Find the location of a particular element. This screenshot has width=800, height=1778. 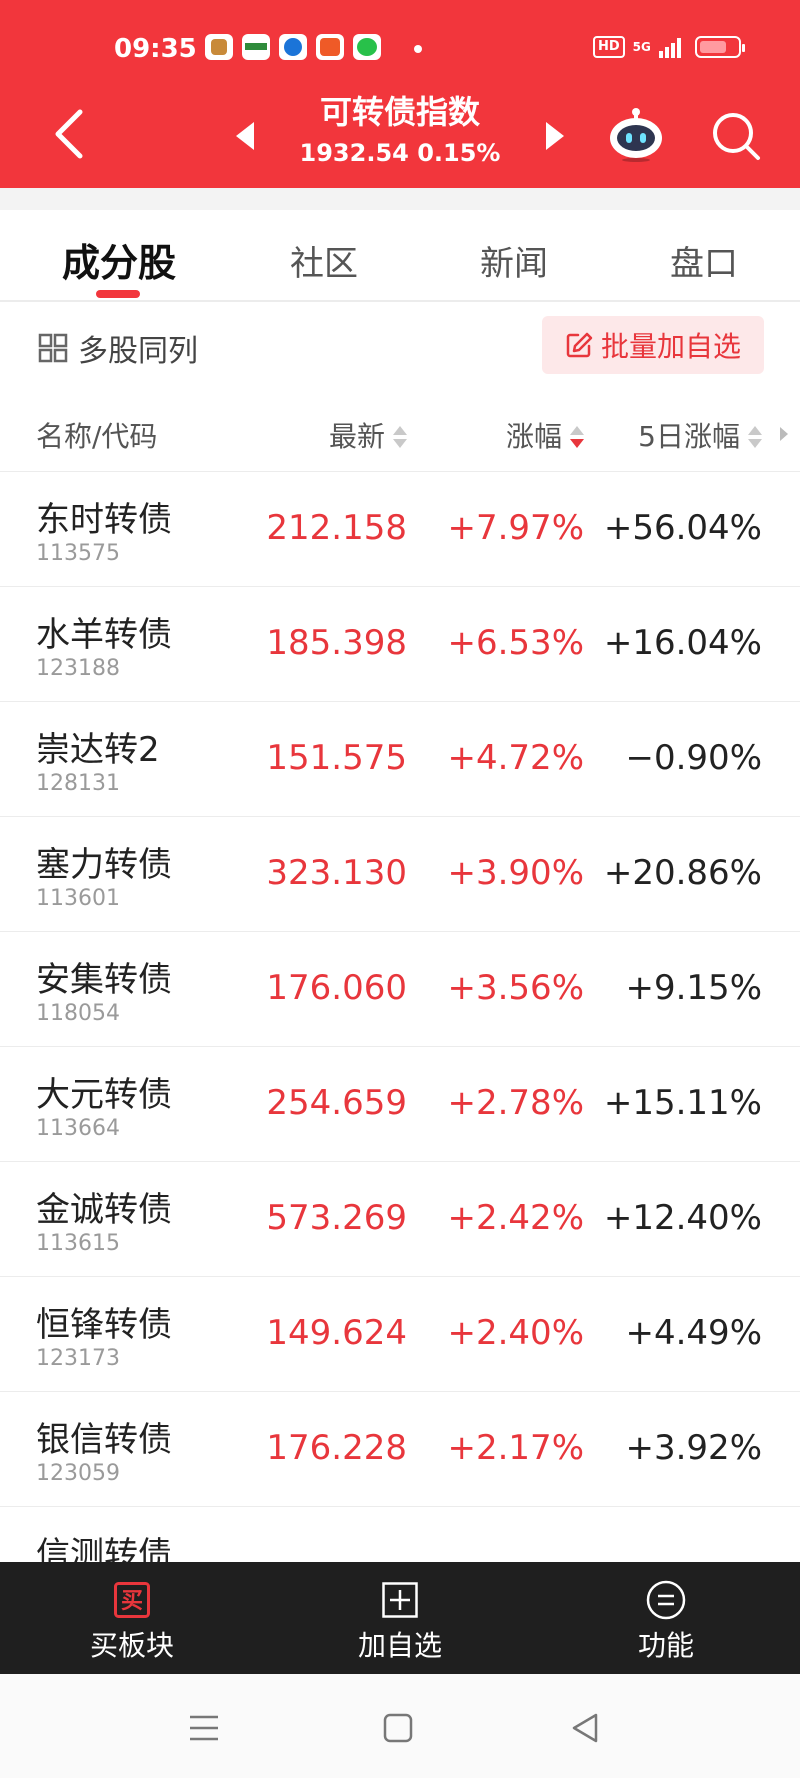

next-index-button is located at coordinates (553, 136).